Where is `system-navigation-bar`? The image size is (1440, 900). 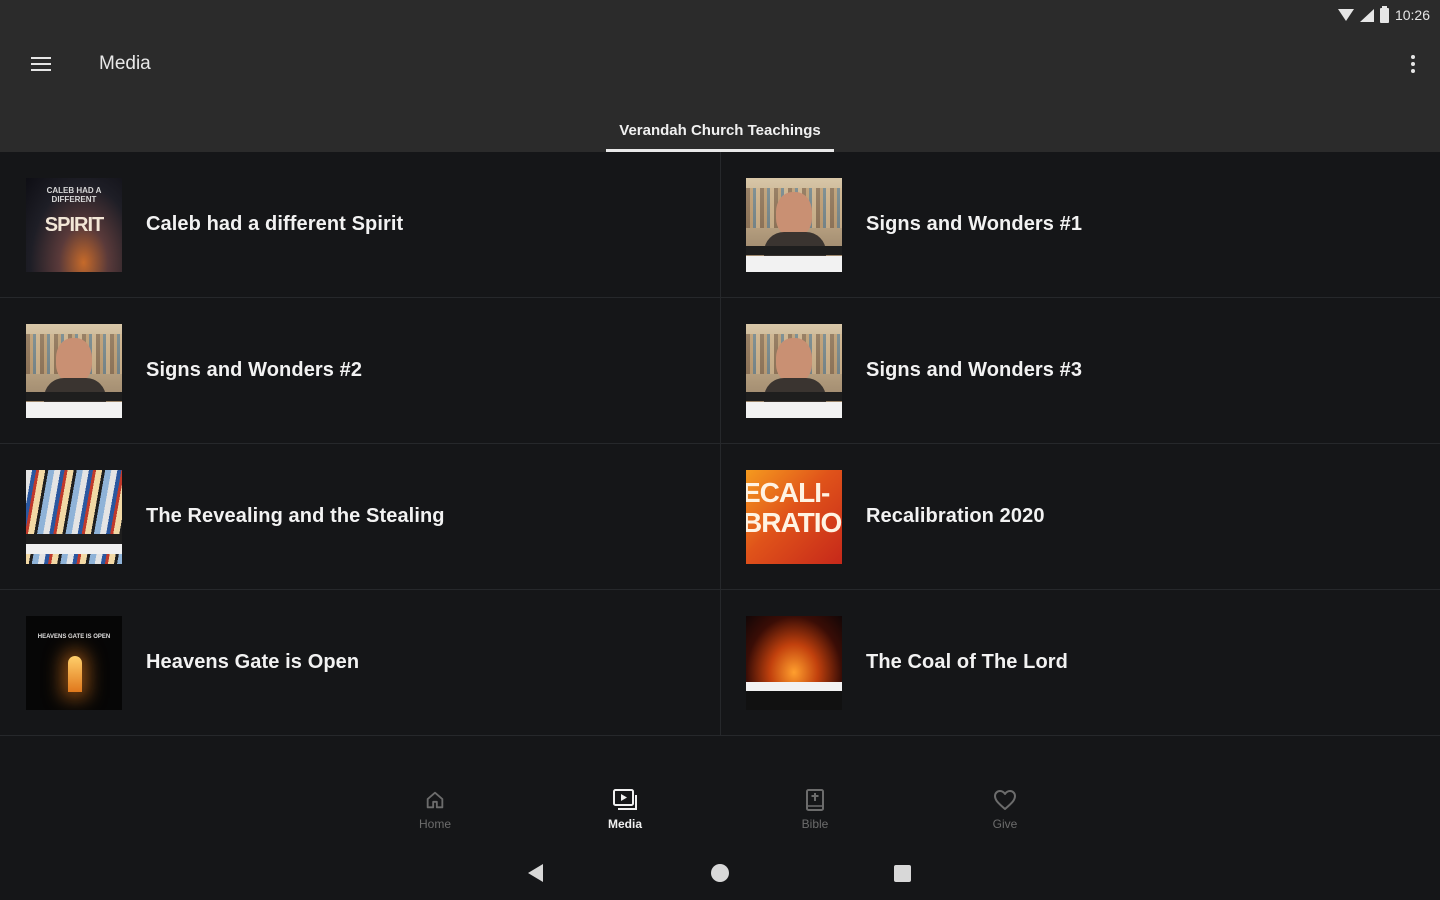
system-navigation-bar is located at coordinates (720, 875).